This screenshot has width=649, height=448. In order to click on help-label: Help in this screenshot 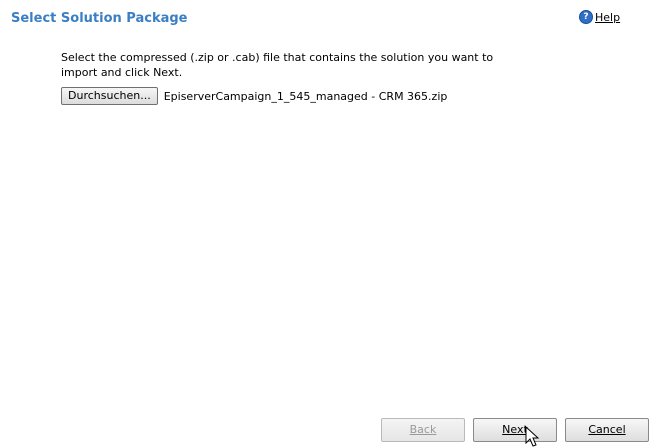, I will do `click(607, 17)`.